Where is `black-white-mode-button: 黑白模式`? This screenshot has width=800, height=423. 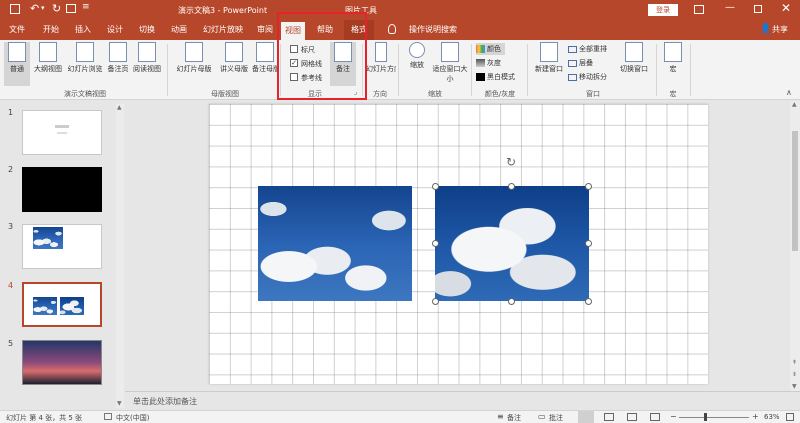
black-white-mode-button: 黑白模式 is located at coordinates (495, 77).